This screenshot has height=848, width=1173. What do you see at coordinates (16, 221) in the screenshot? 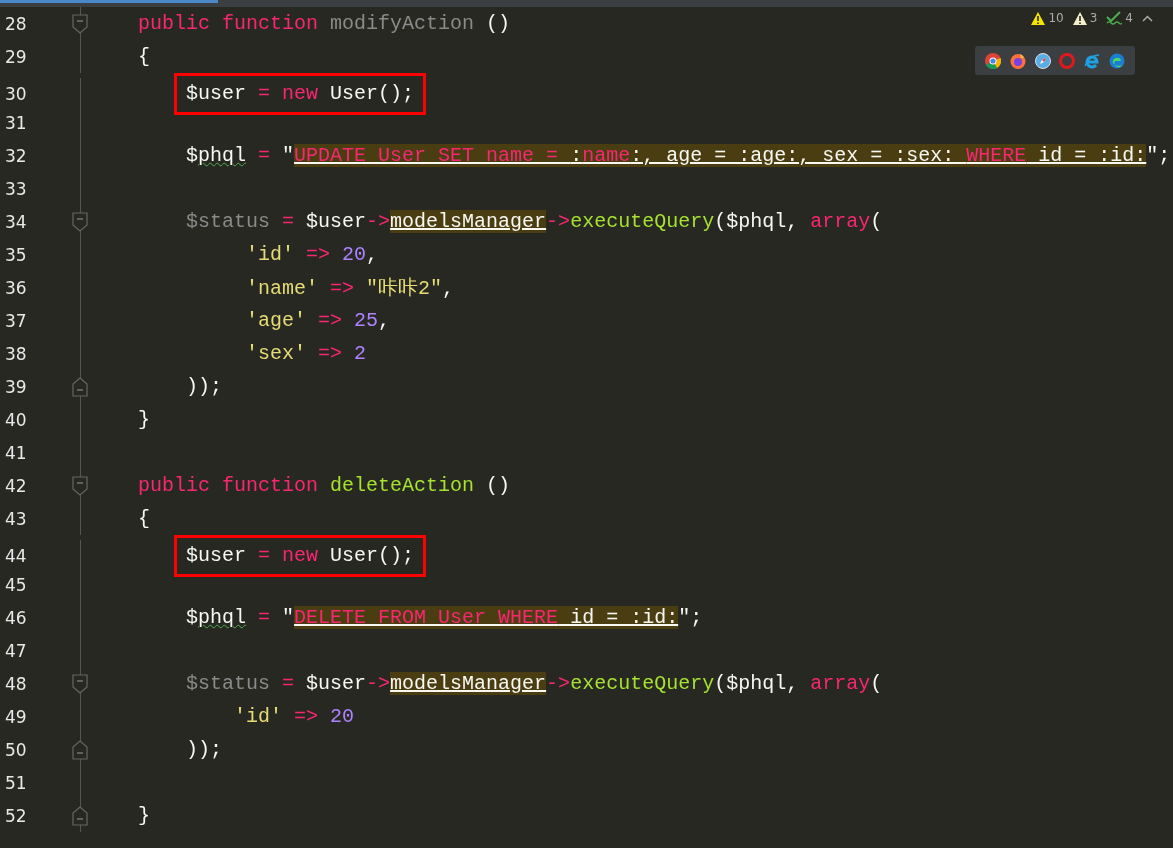
I see `line-number: 34` at bounding box center [16, 221].